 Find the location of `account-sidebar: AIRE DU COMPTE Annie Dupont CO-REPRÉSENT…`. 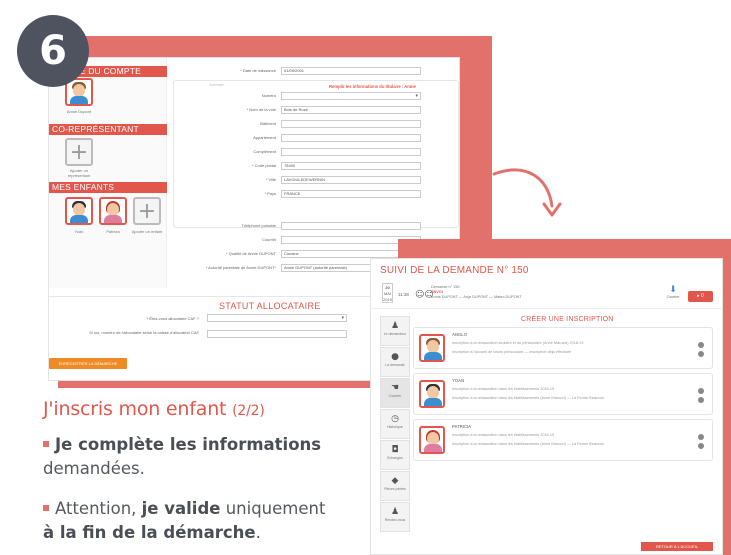

account-sidebar: AIRE DU COMPTE Annie Dupont CO-REPRÉSENT… is located at coordinates (108, 173).